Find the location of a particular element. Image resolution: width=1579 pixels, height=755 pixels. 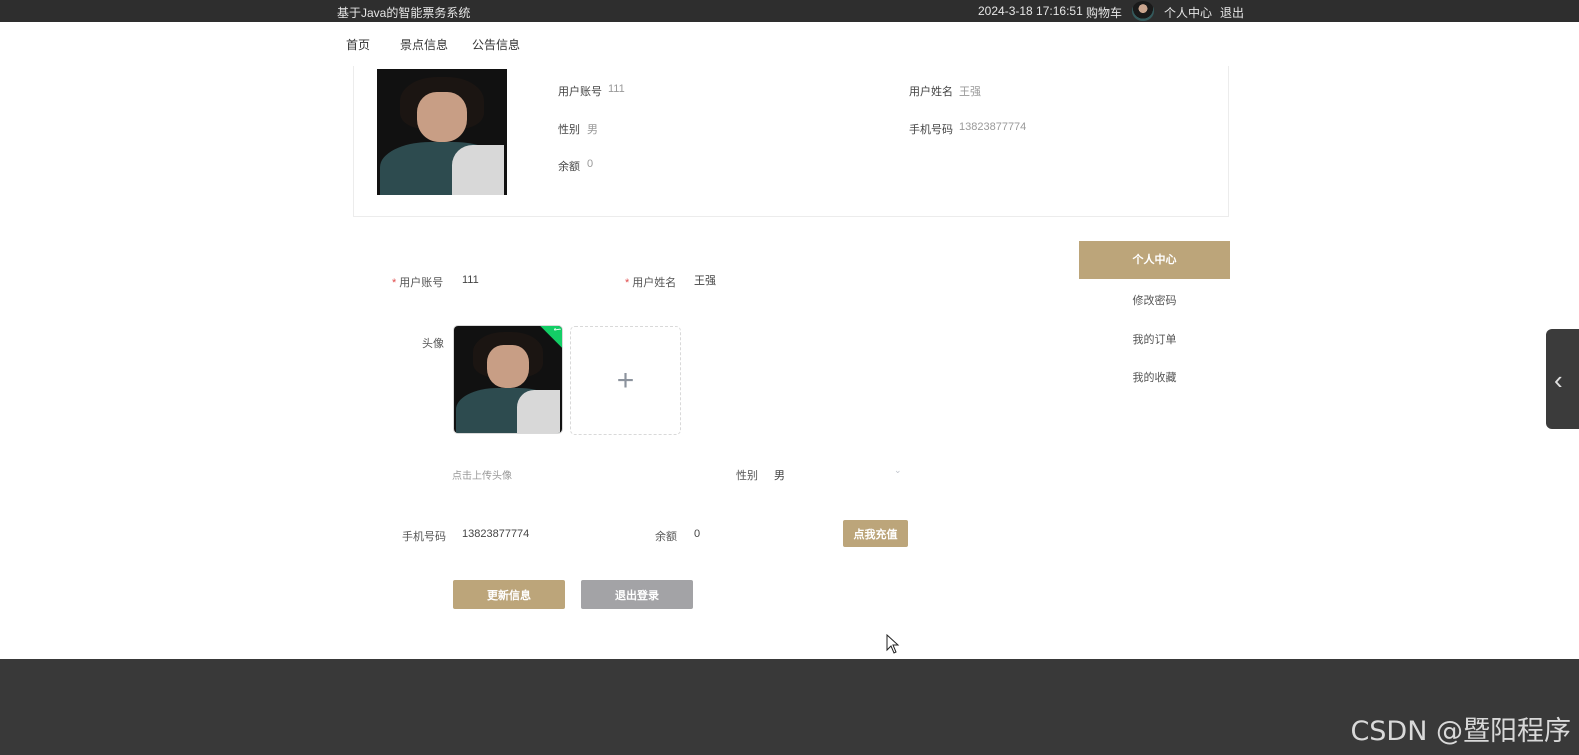

chevron-down-icon: ⌄ is located at coordinates (899, 470).